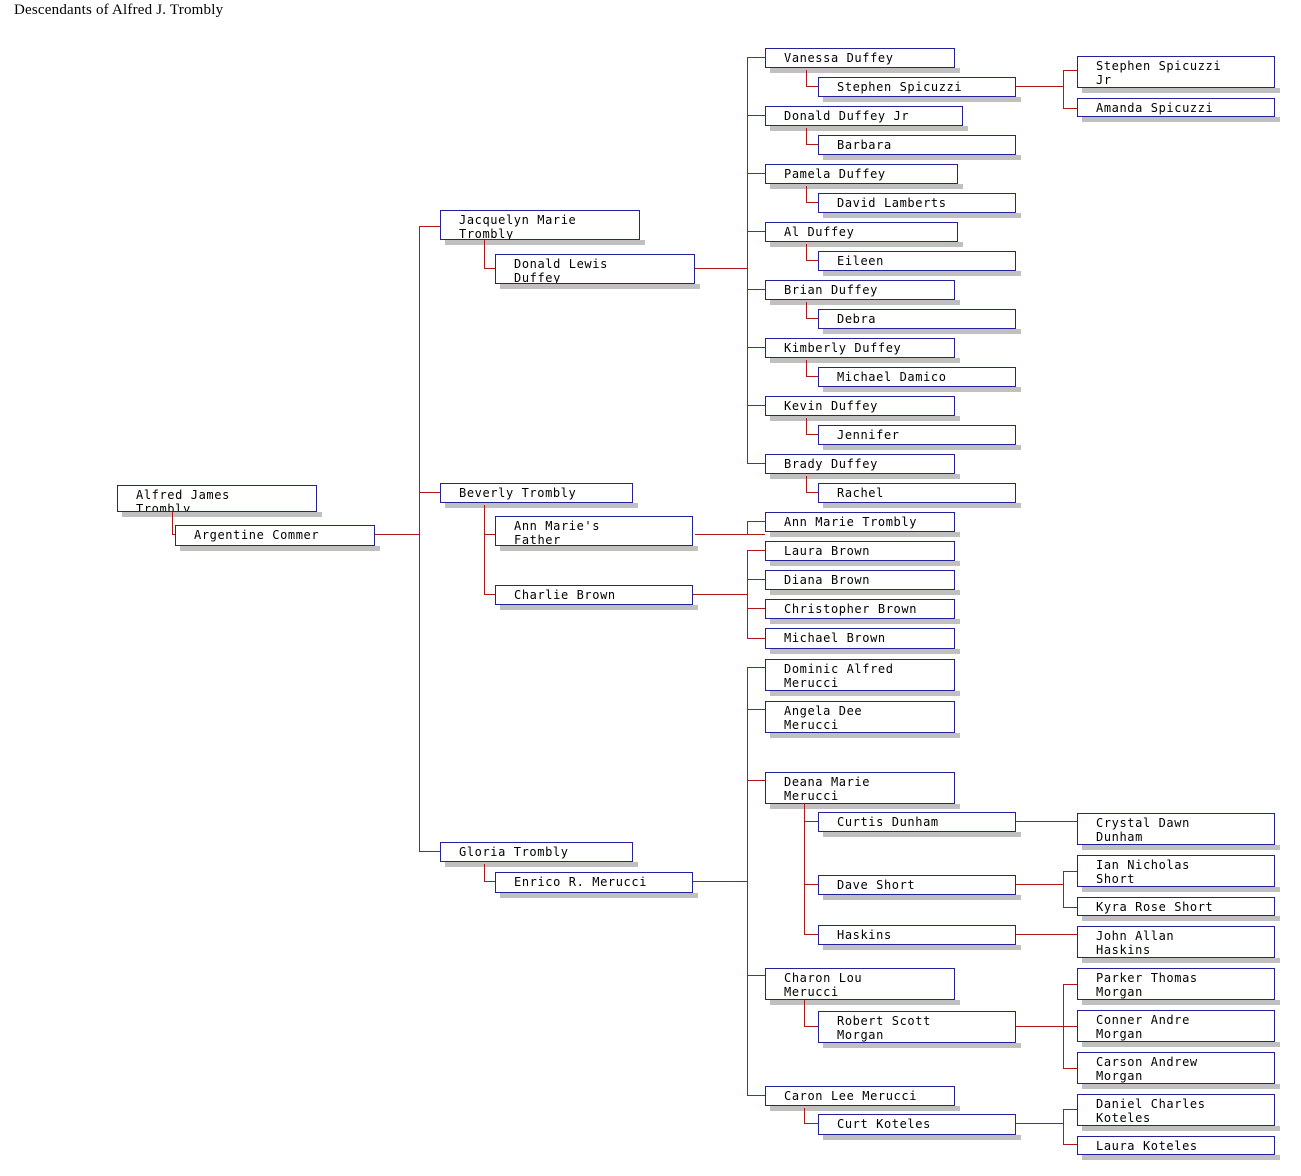 Image resolution: width=1301 pixels, height=1176 pixels. What do you see at coordinates (917, 145) in the screenshot?
I see `person-node-barbara: Barbara` at bounding box center [917, 145].